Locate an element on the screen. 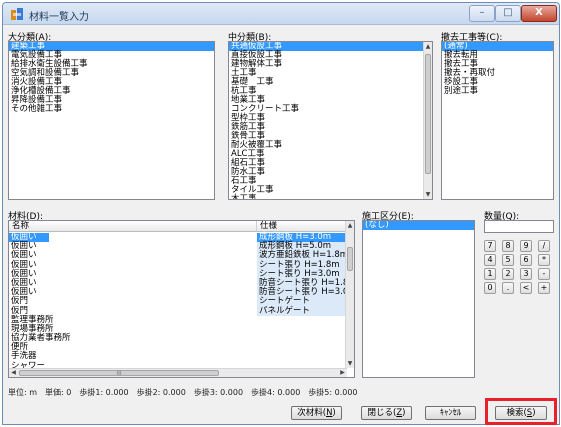  scroll-thumb: III is located at coordinates (119, 373).